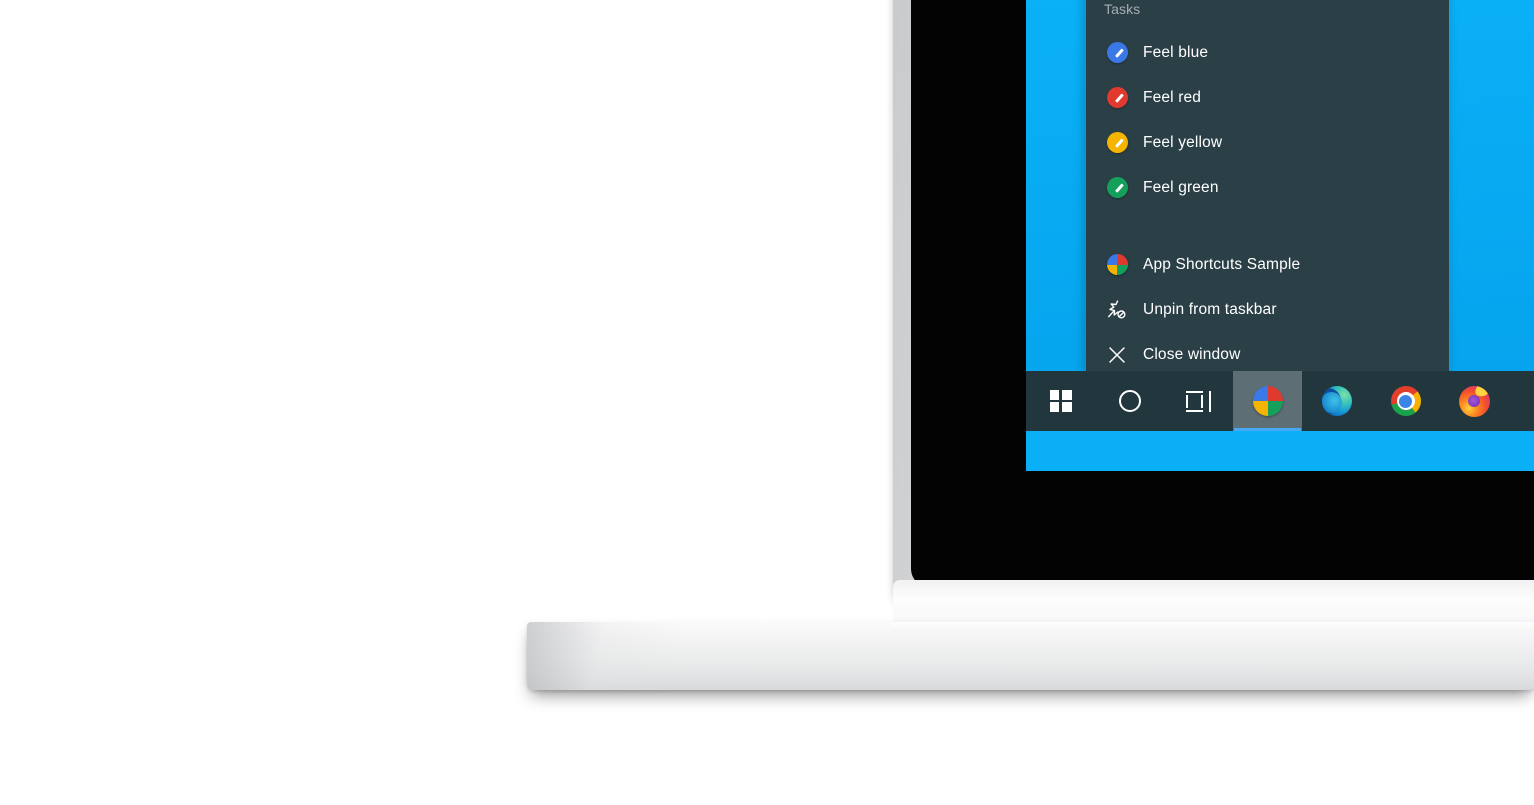 This screenshot has height=805, width=1534. Describe the element at coordinates (1117, 53) in the screenshot. I see `pencil-blue-icon` at that location.